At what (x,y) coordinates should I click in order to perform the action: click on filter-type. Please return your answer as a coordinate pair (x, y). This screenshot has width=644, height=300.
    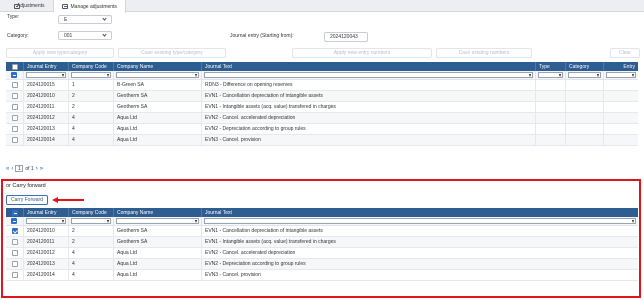
    Looking at the image, I should click on (550, 75).